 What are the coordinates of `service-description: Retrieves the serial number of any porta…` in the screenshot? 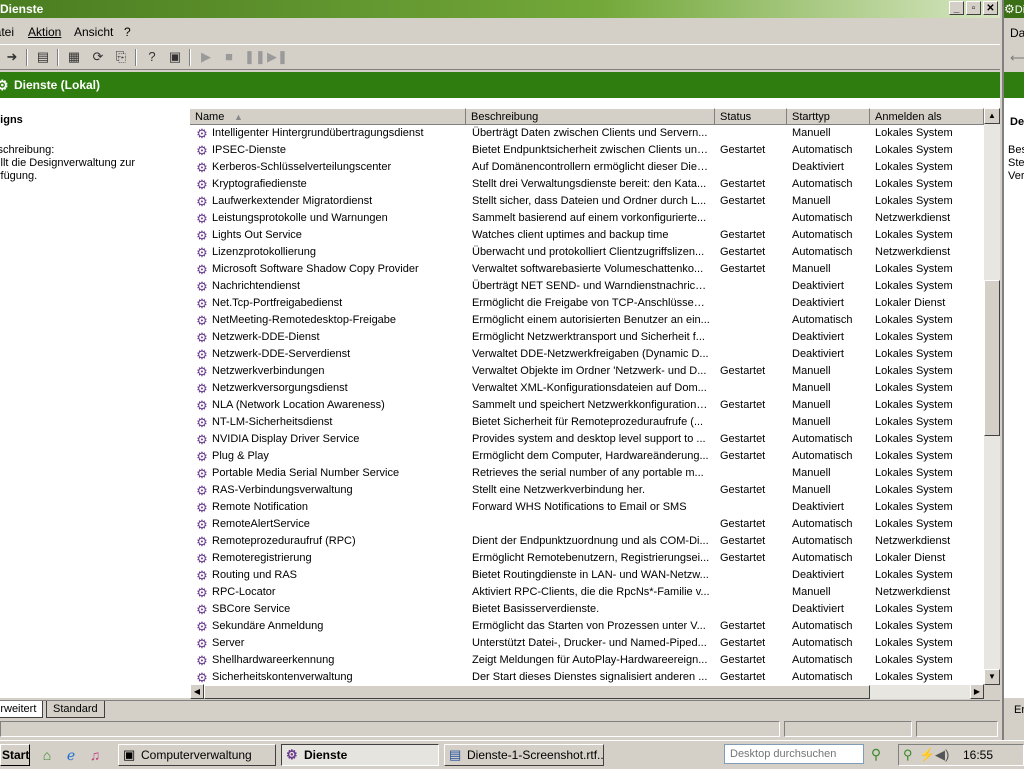 It's located at (588, 473).